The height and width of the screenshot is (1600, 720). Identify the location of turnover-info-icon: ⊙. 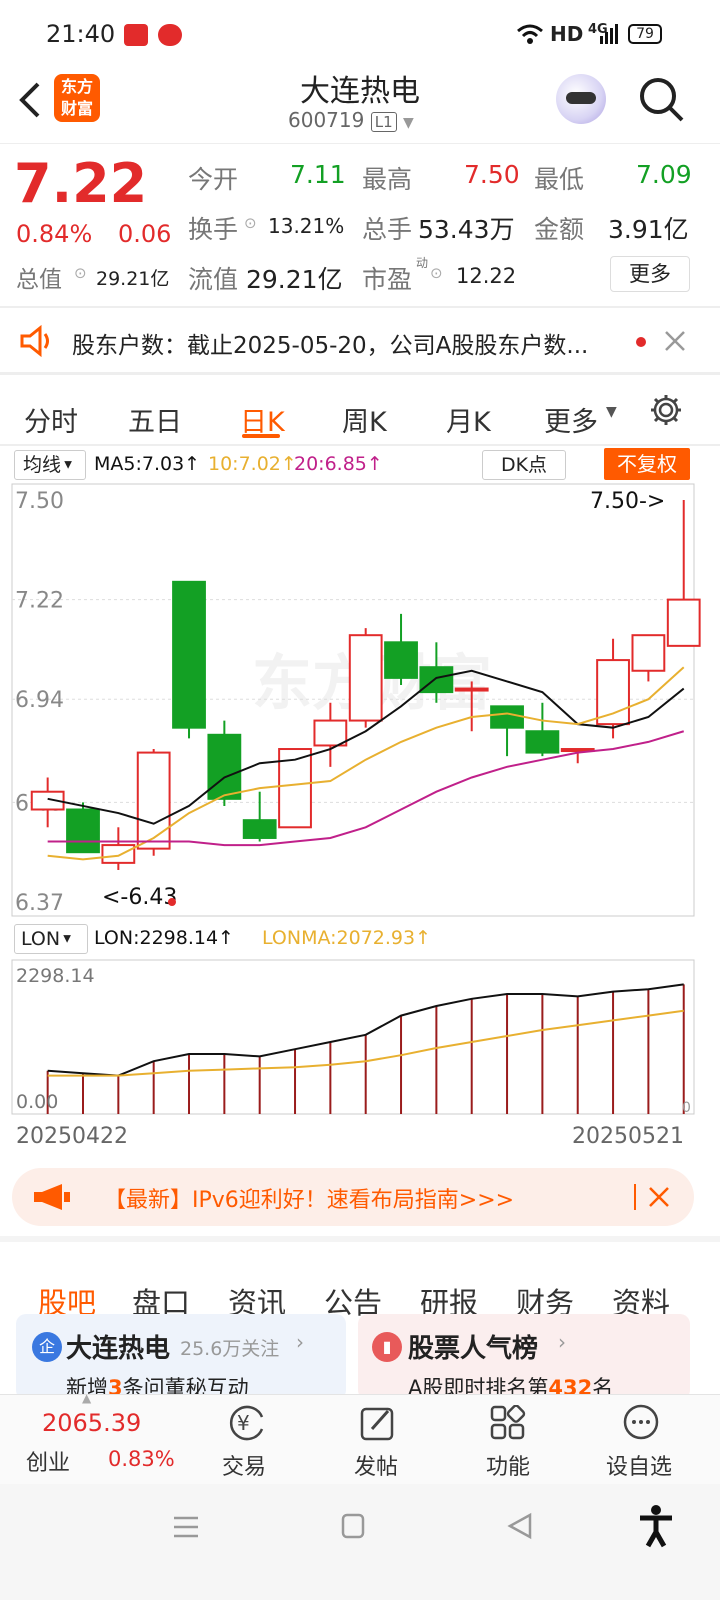
(250, 223).